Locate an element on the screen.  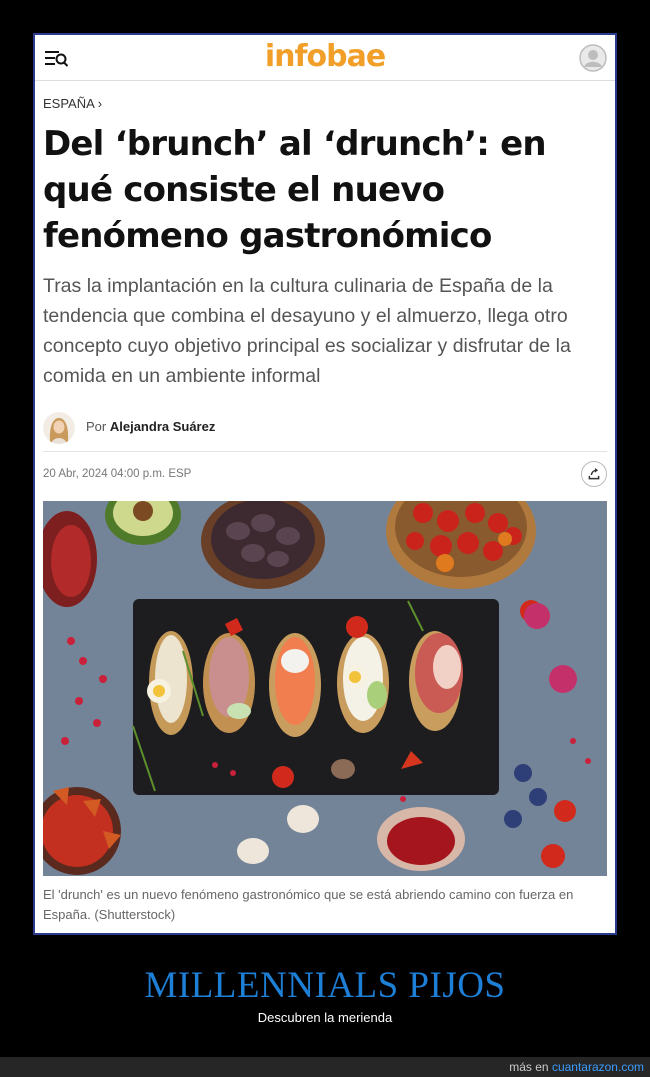
meme-subtitle: Descubren la merienda is located at coordinates (325, 1017).